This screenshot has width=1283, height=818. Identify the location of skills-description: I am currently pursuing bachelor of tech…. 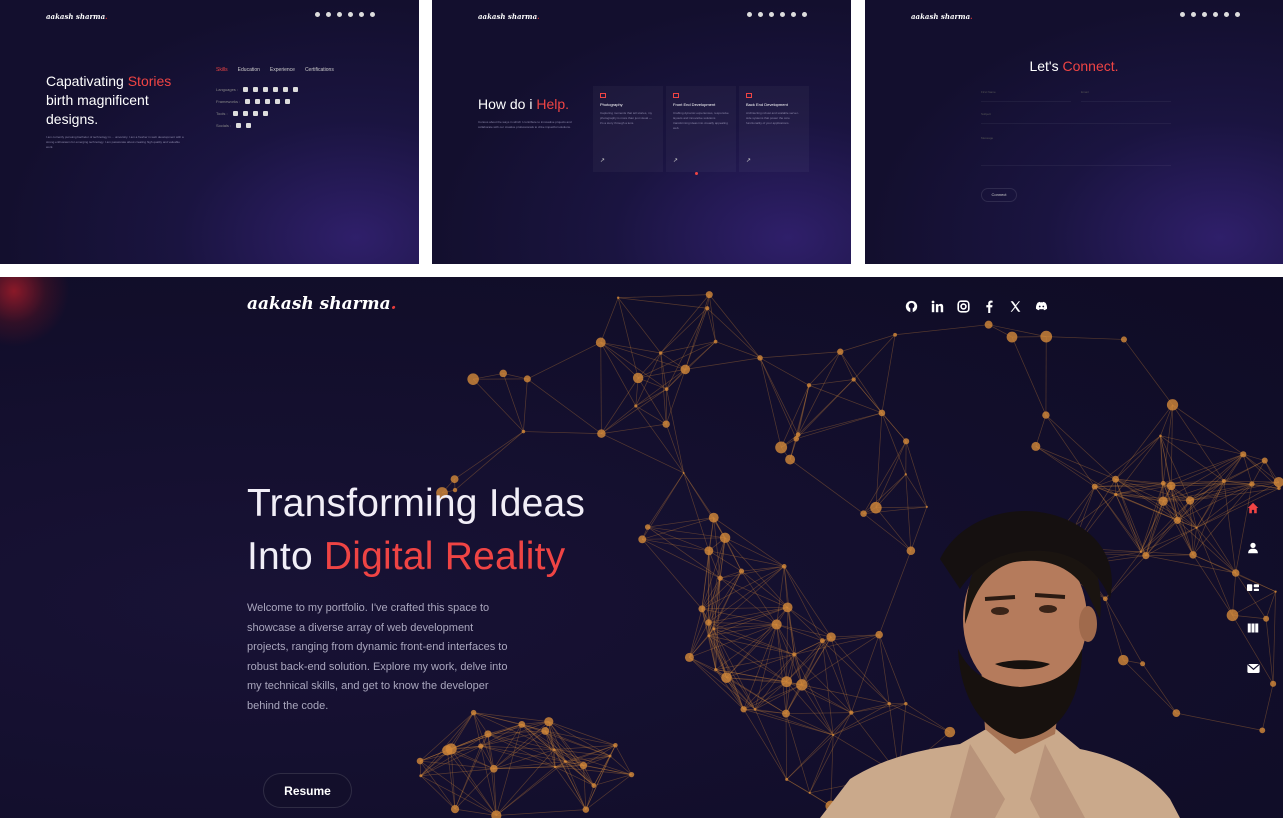
(115, 142).